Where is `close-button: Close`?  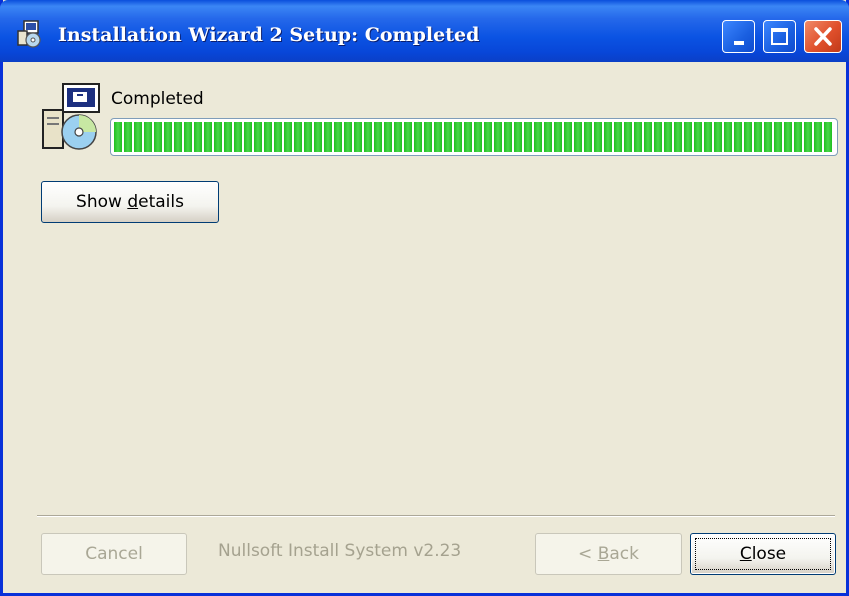
close-button: Close is located at coordinates (763, 554).